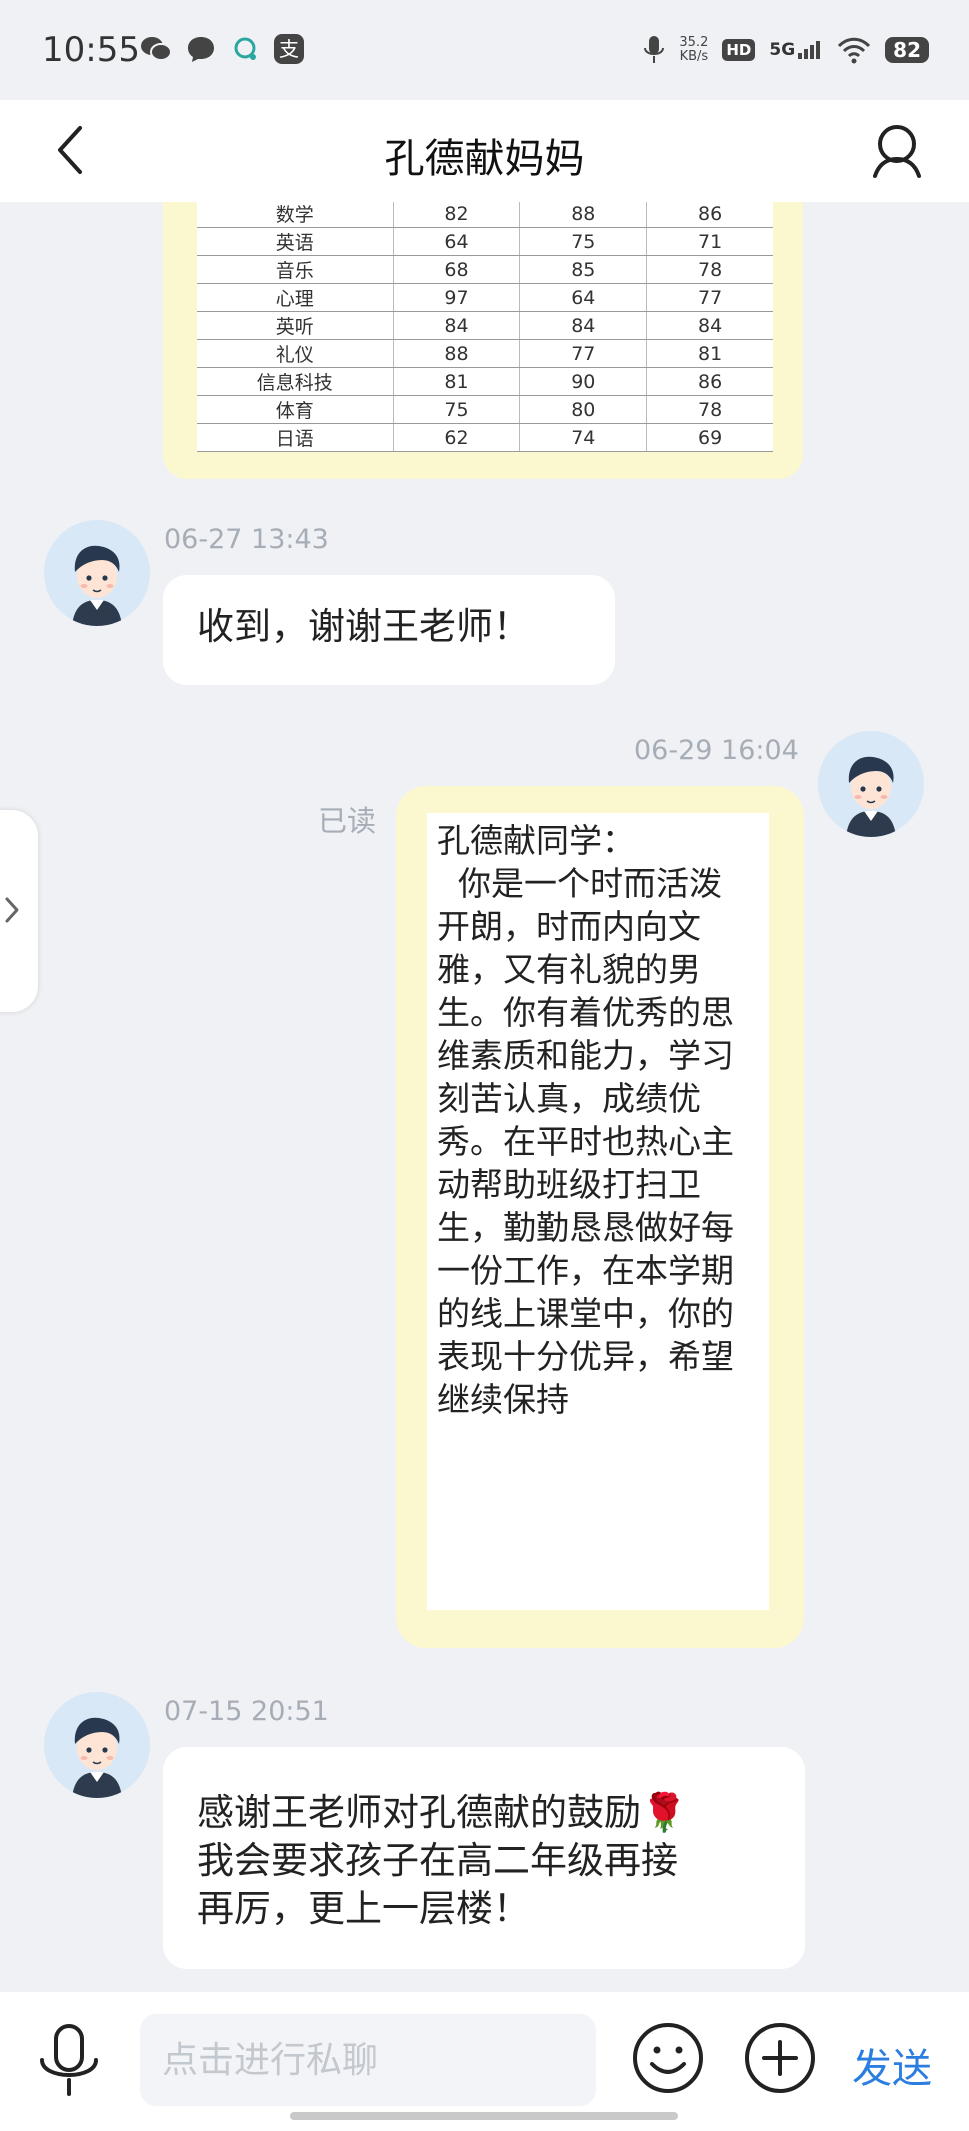 The height and width of the screenshot is (2131, 969). I want to click on subject-cell: 体育, so click(295, 409).